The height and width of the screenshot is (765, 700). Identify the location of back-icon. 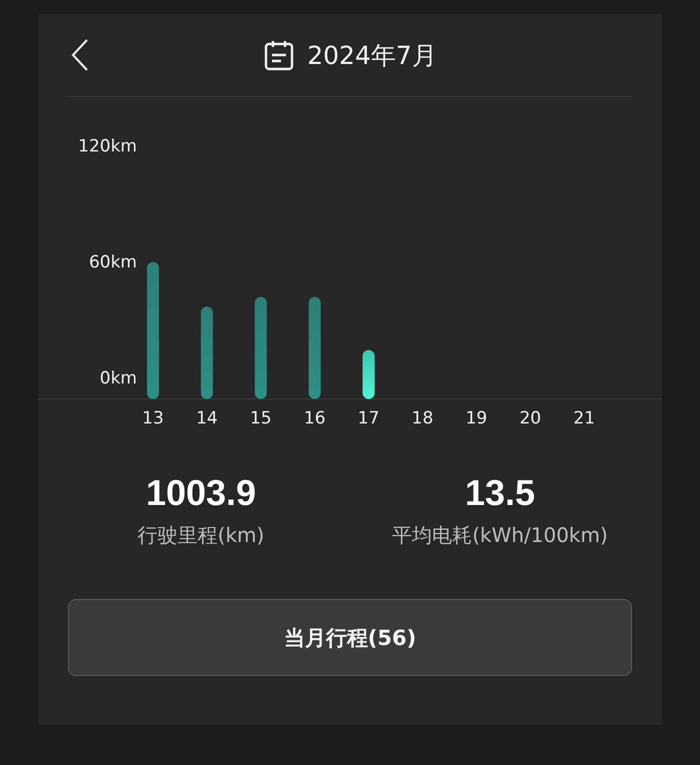
(80, 55).